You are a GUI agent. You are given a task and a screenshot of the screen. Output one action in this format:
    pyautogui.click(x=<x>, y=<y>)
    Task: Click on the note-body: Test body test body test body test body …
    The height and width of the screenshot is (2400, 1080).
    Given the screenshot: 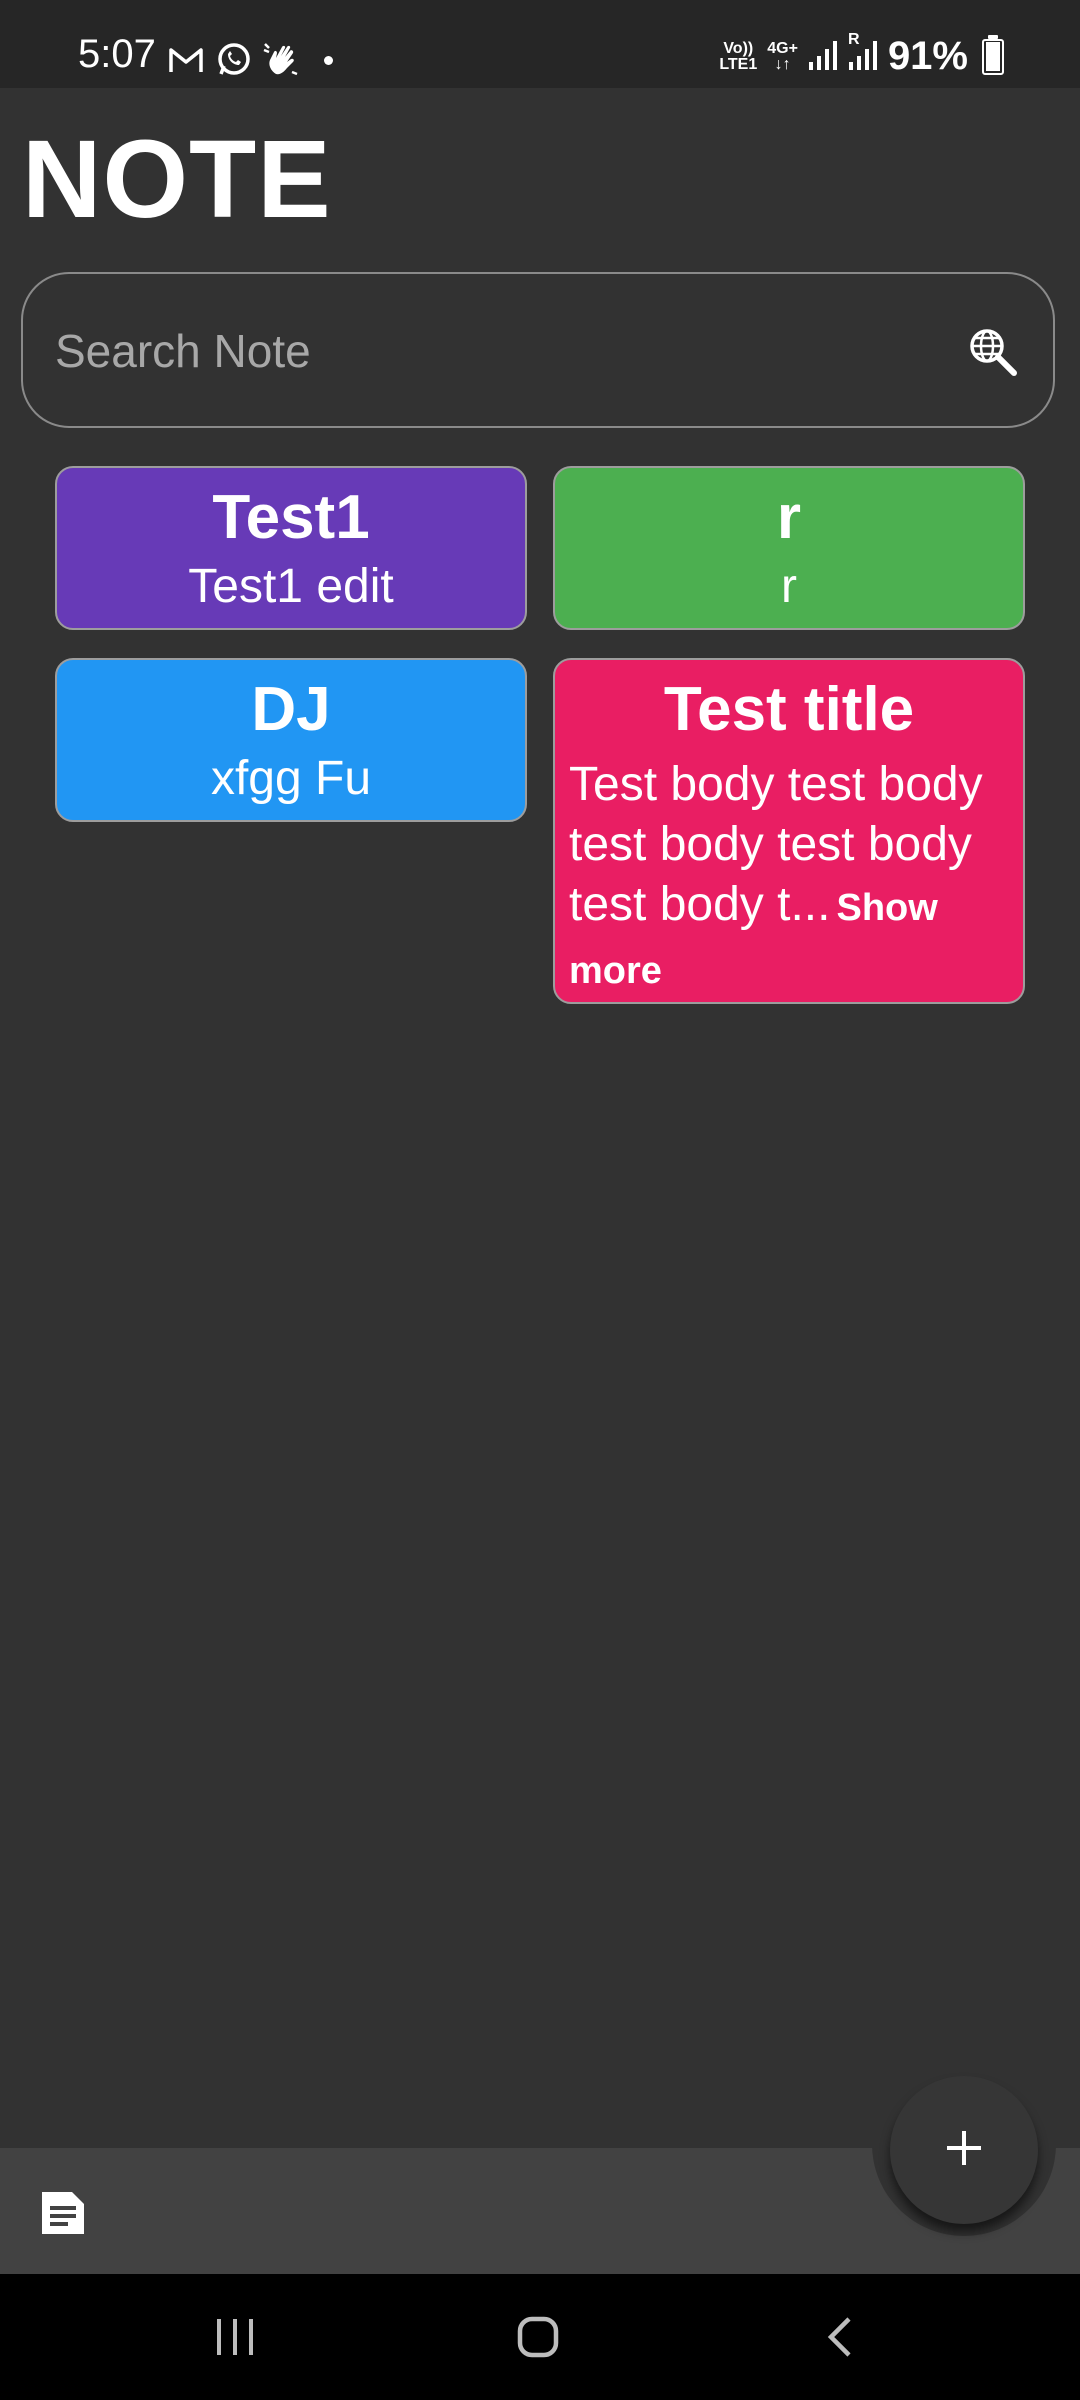 What is the action you would take?
    pyautogui.click(x=789, y=878)
    